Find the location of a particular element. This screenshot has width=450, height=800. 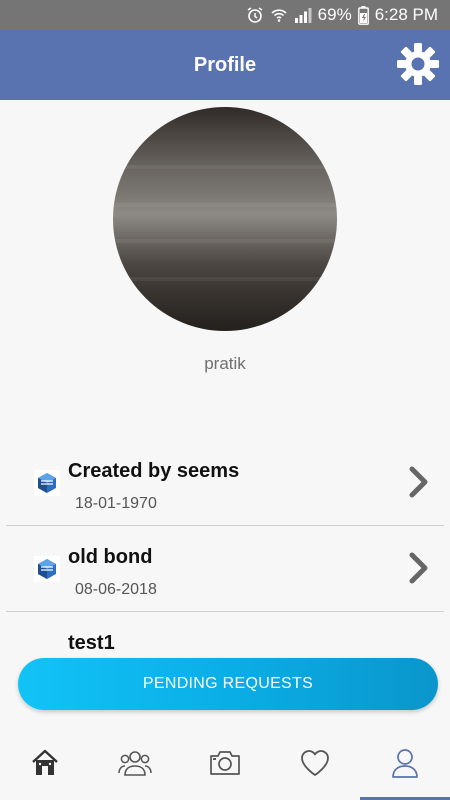

tab-home is located at coordinates (45, 765).